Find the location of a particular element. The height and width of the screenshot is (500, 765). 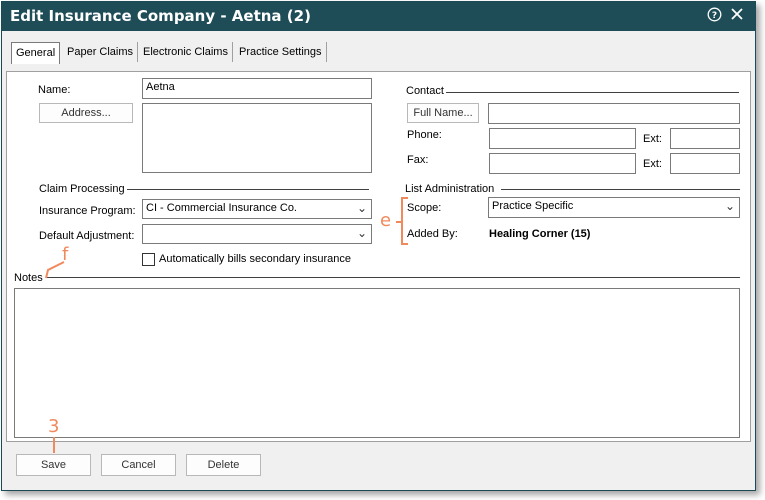

phone-ext-input is located at coordinates (705, 138).